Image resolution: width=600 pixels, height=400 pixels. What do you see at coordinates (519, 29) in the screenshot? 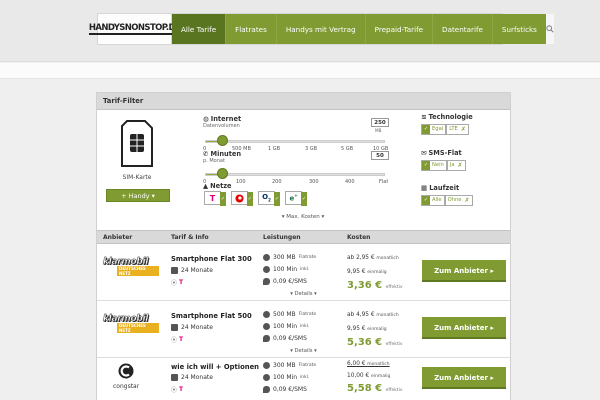
I see `nav-surfsticks: Surfsticks` at bounding box center [519, 29].